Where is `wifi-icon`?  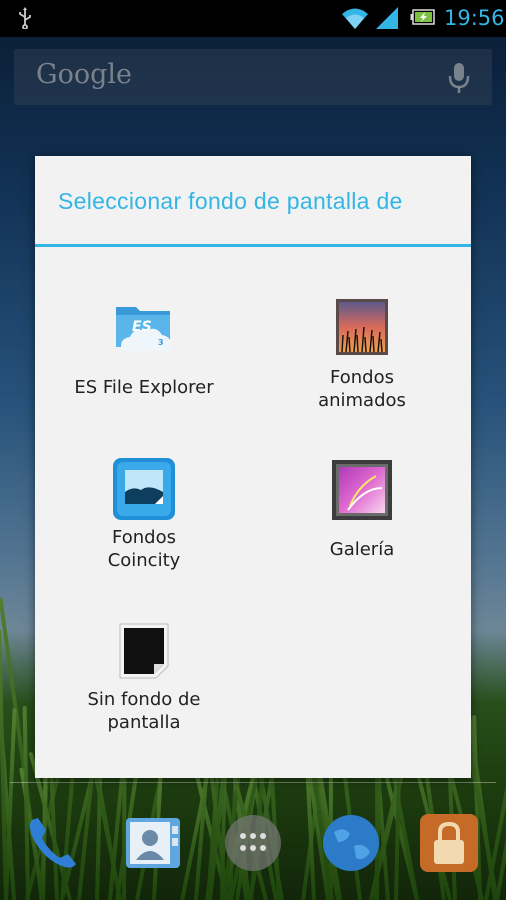
wifi-icon is located at coordinates (355, 18).